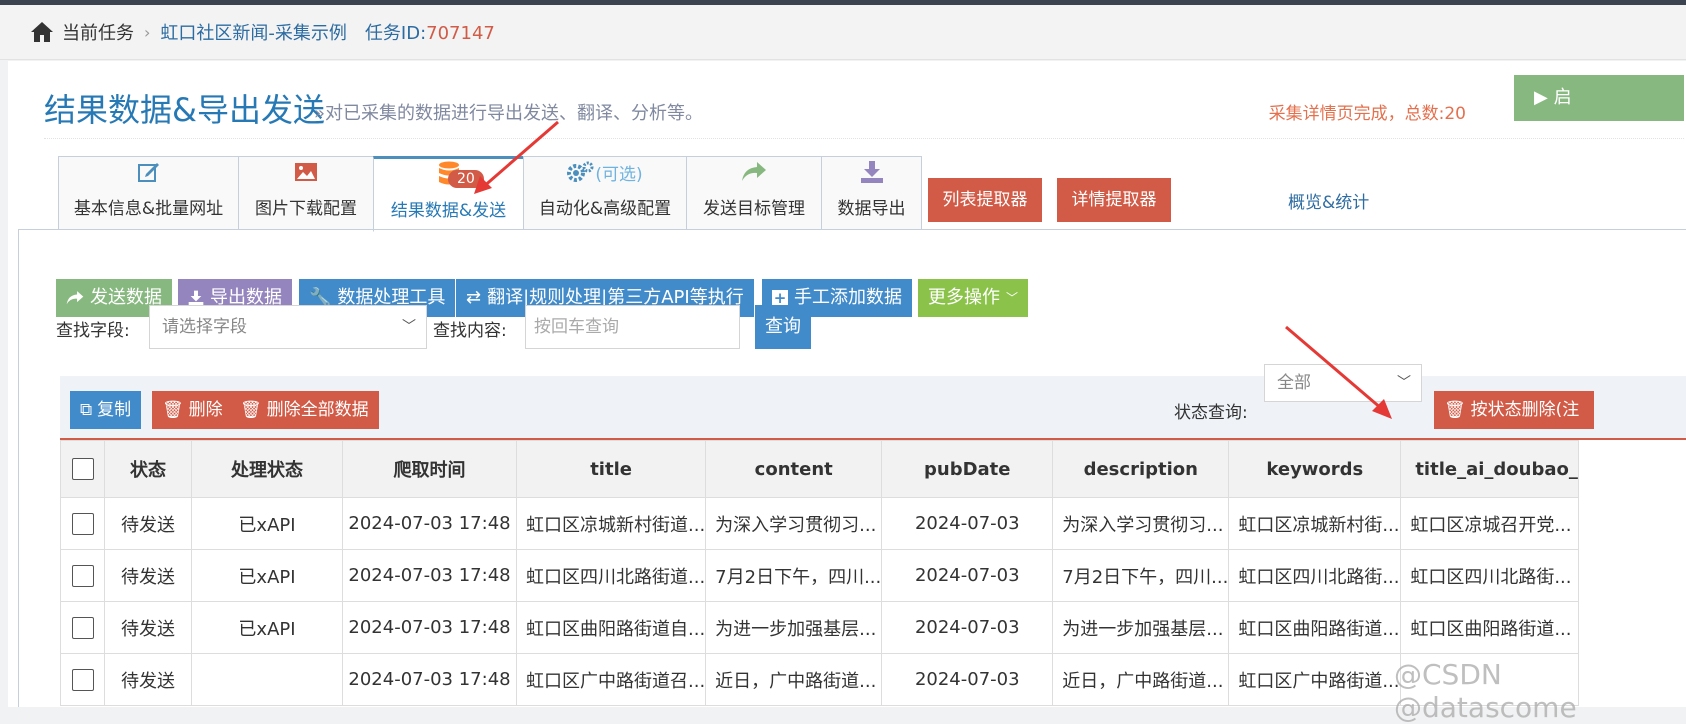 Image resolution: width=1686 pixels, height=724 pixels. What do you see at coordinates (1315, 469) in the screenshot?
I see `col-keywords: keywords` at bounding box center [1315, 469].